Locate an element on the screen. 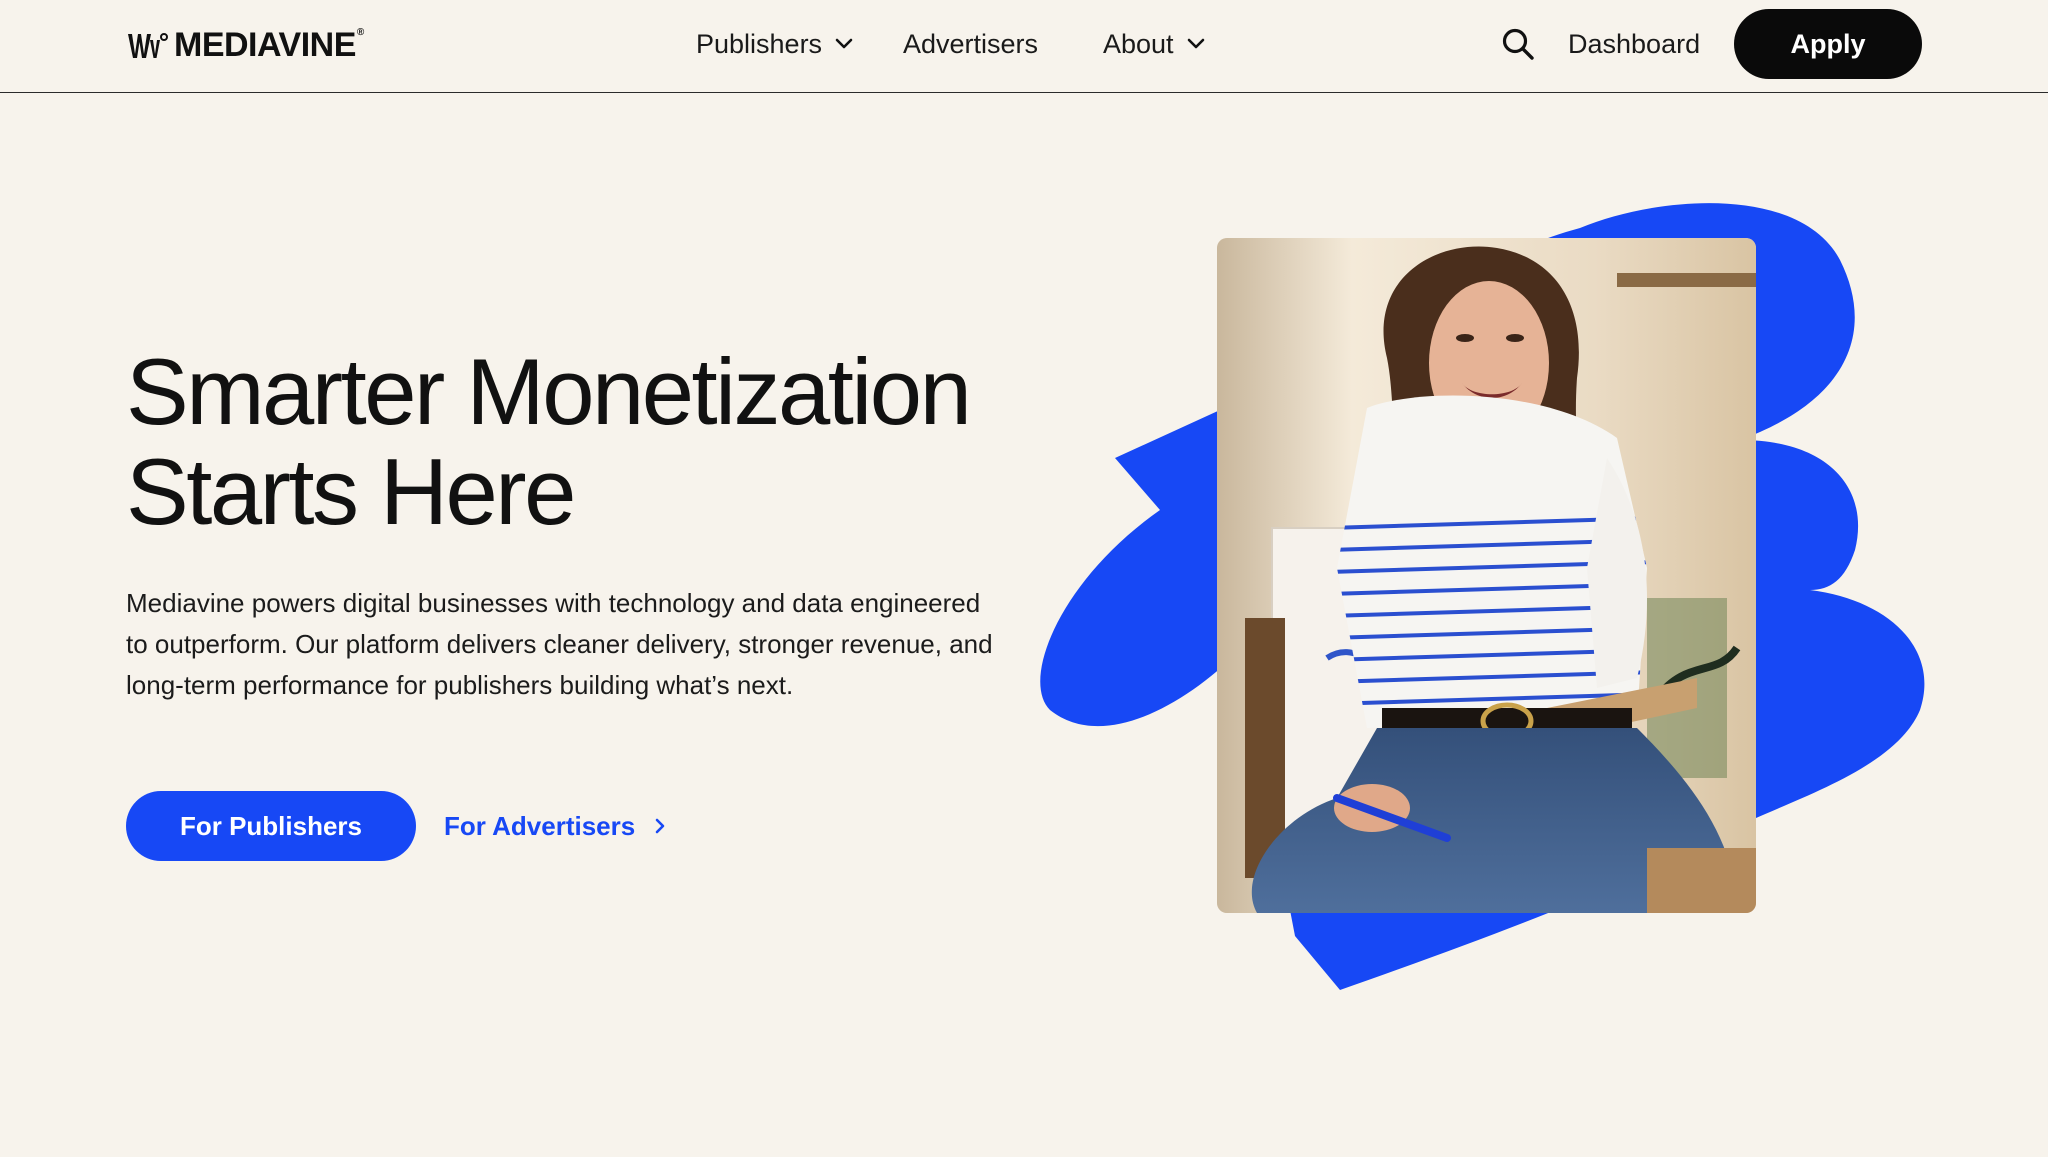 The height and width of the screenshot is (1157, 2048). nav-about-label: About is located at coordinates (1138, 44).